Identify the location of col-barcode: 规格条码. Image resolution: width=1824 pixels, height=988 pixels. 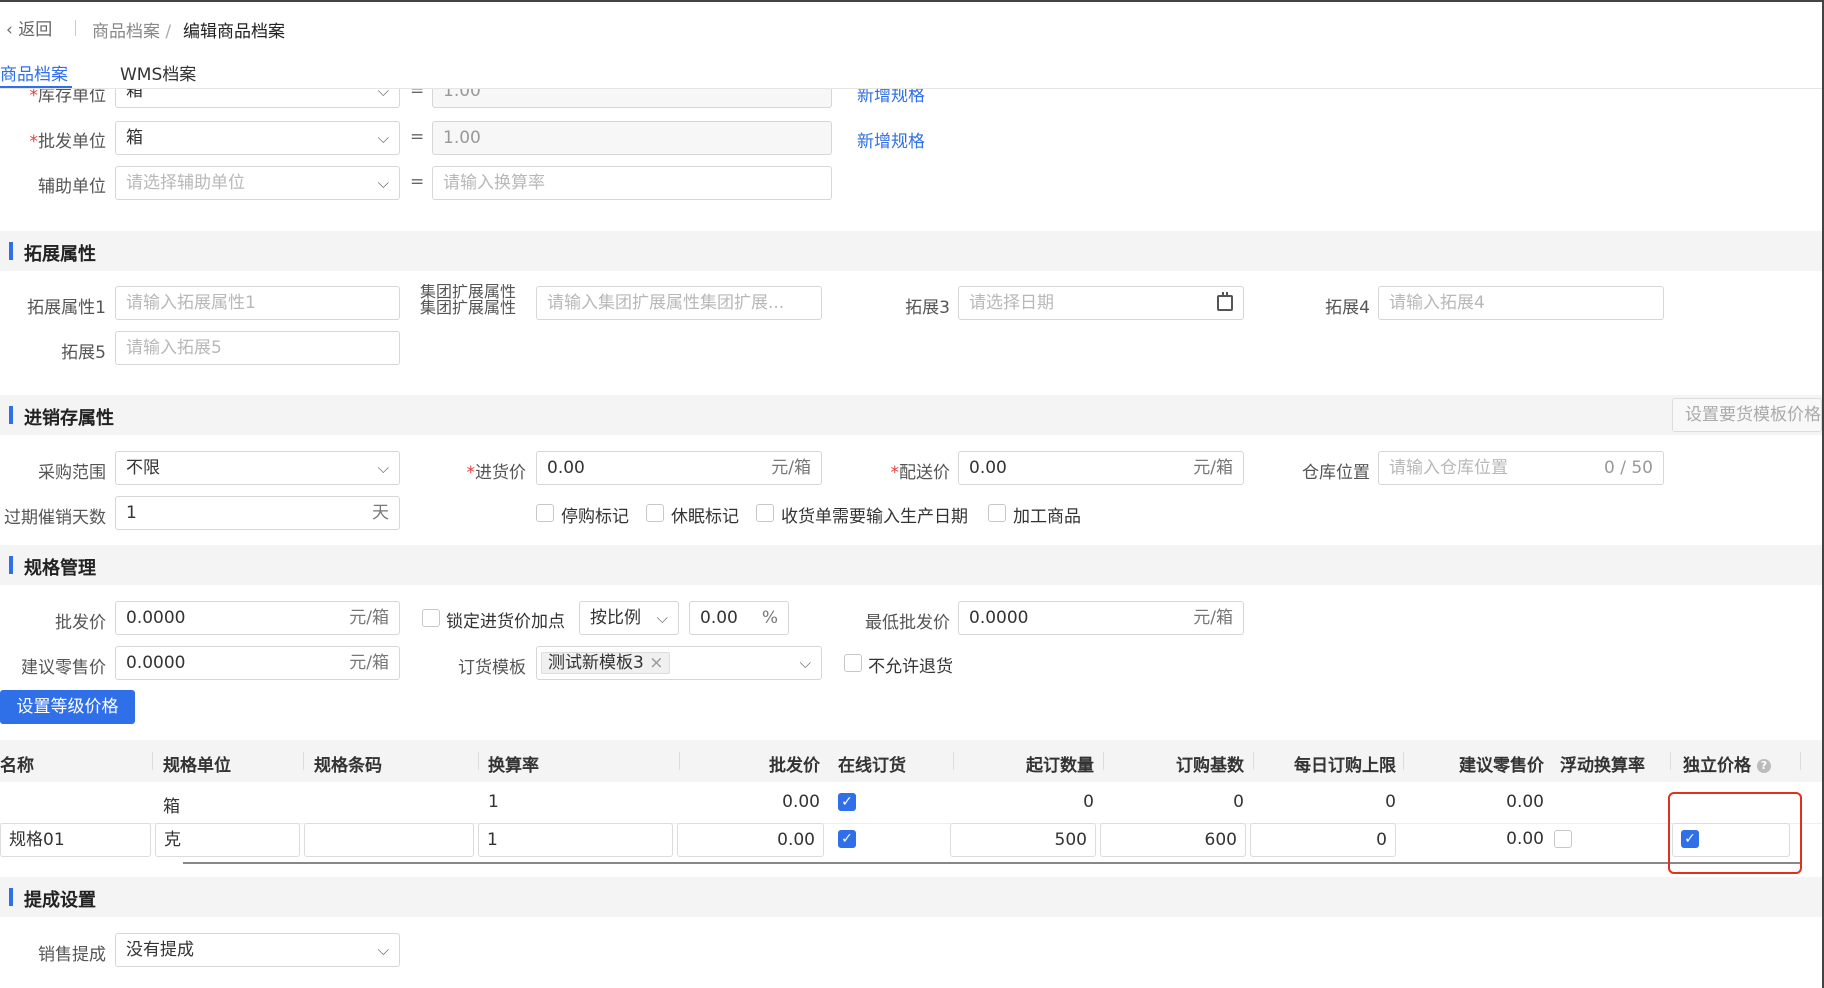
(348, 766).